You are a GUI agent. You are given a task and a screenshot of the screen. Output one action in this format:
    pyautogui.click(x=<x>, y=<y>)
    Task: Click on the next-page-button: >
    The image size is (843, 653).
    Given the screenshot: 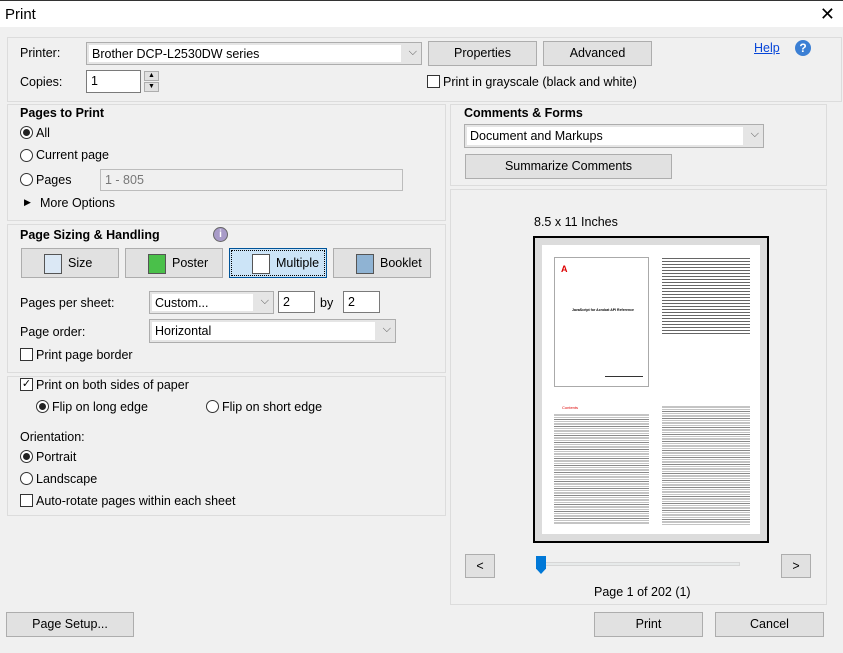 What is the action you would take?
    pyautogui.click(x=796, y=566)
    